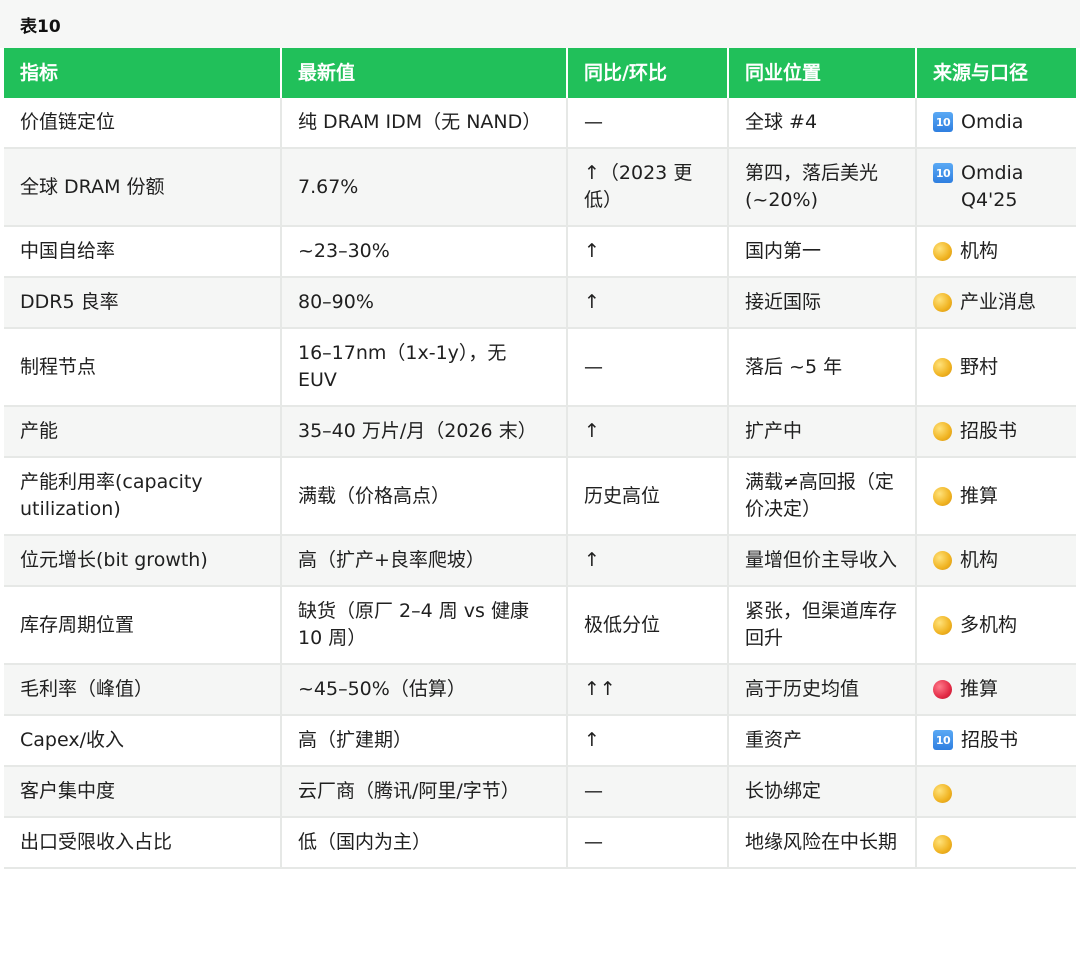 Image resolution: width=1080 pixels, height=960 pixels. I want to click on source-cell: 产业消息, so click(996, 303).